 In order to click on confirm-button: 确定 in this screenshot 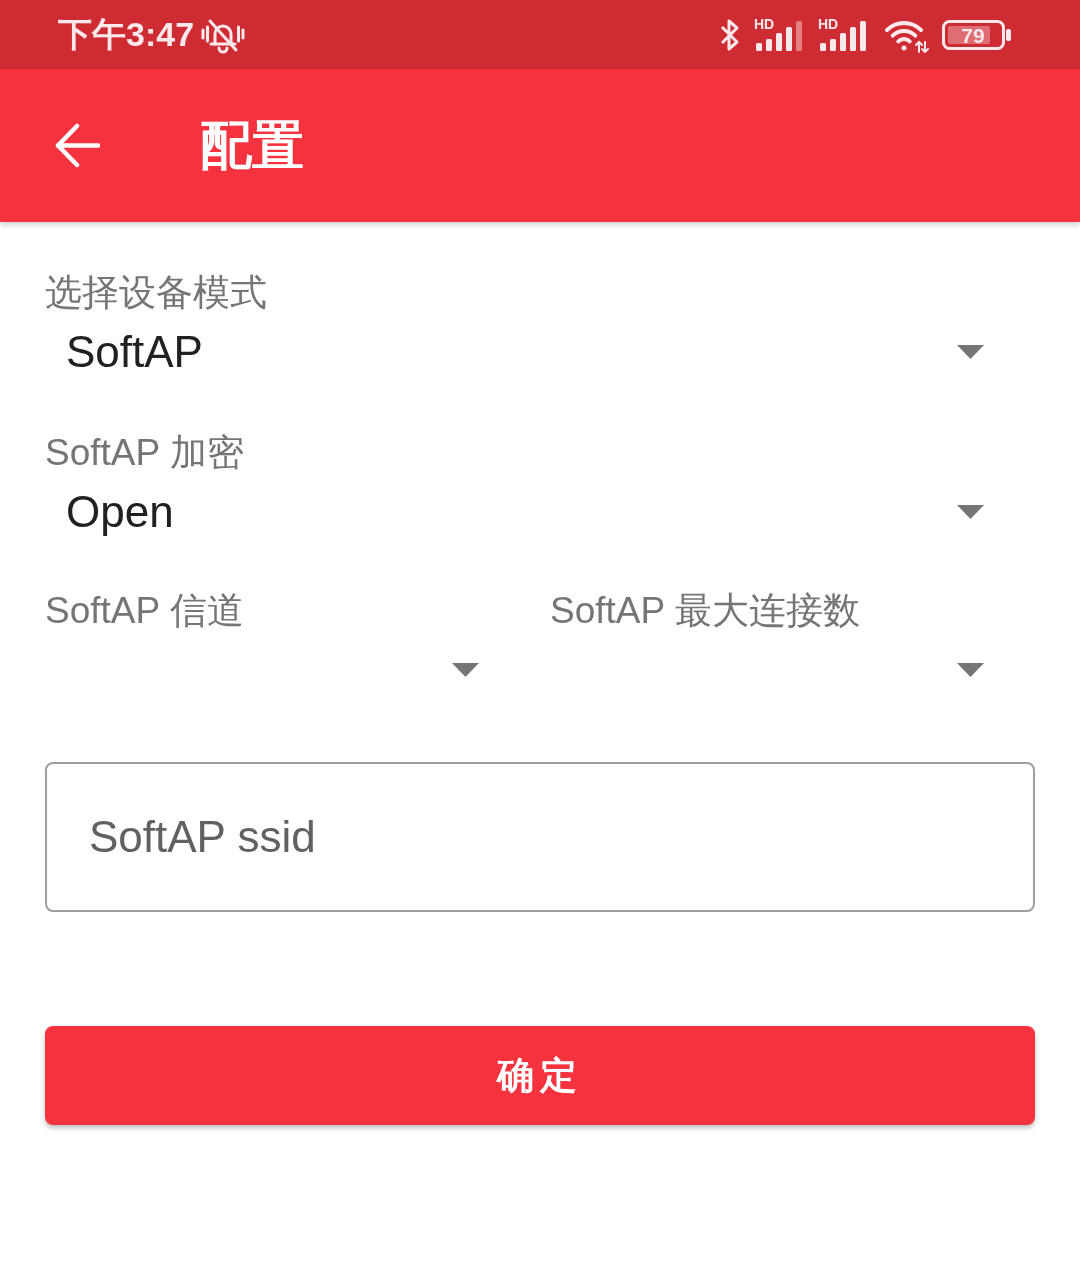, I will do `click(540, 1075)`.